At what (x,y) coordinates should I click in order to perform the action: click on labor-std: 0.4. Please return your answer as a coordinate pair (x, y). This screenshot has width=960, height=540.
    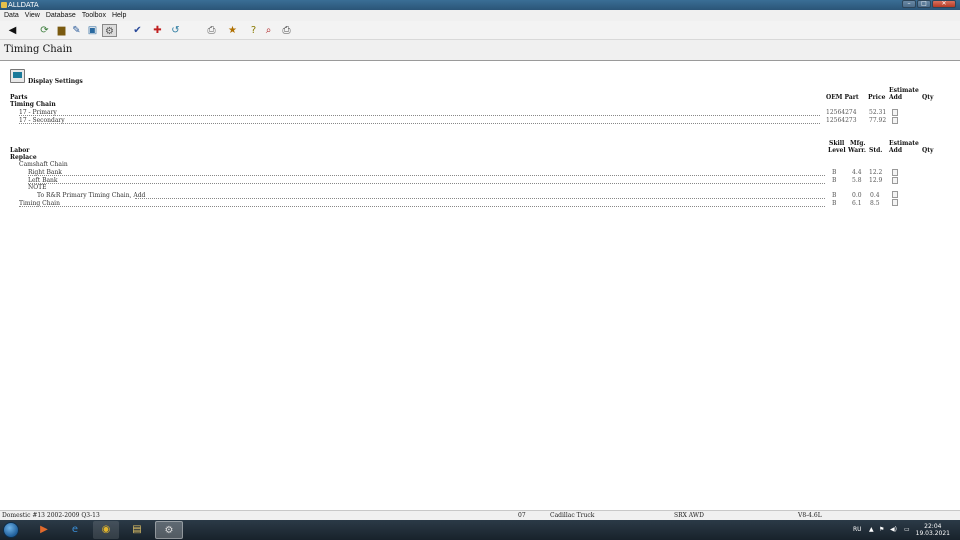
    Looking at the image, I should click on (875, 195).